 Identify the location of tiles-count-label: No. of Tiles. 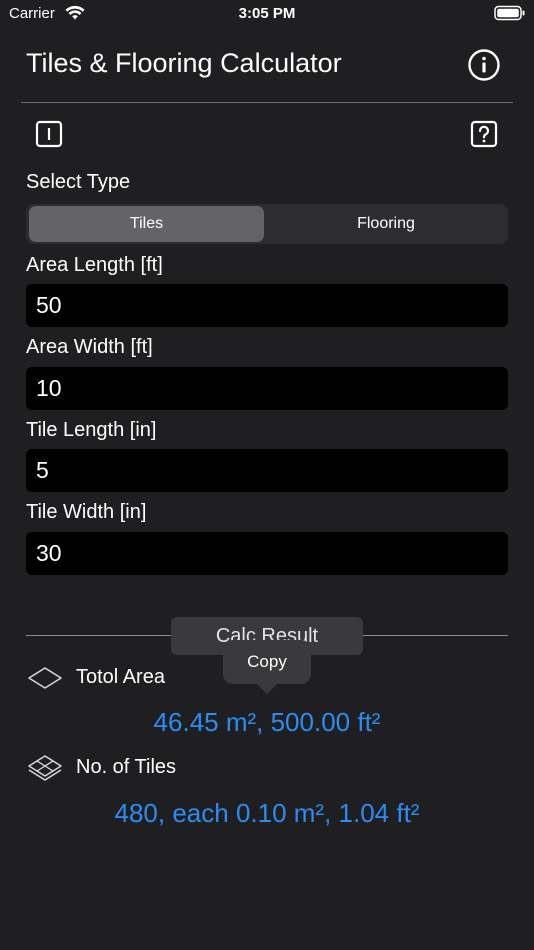
(126, 767).